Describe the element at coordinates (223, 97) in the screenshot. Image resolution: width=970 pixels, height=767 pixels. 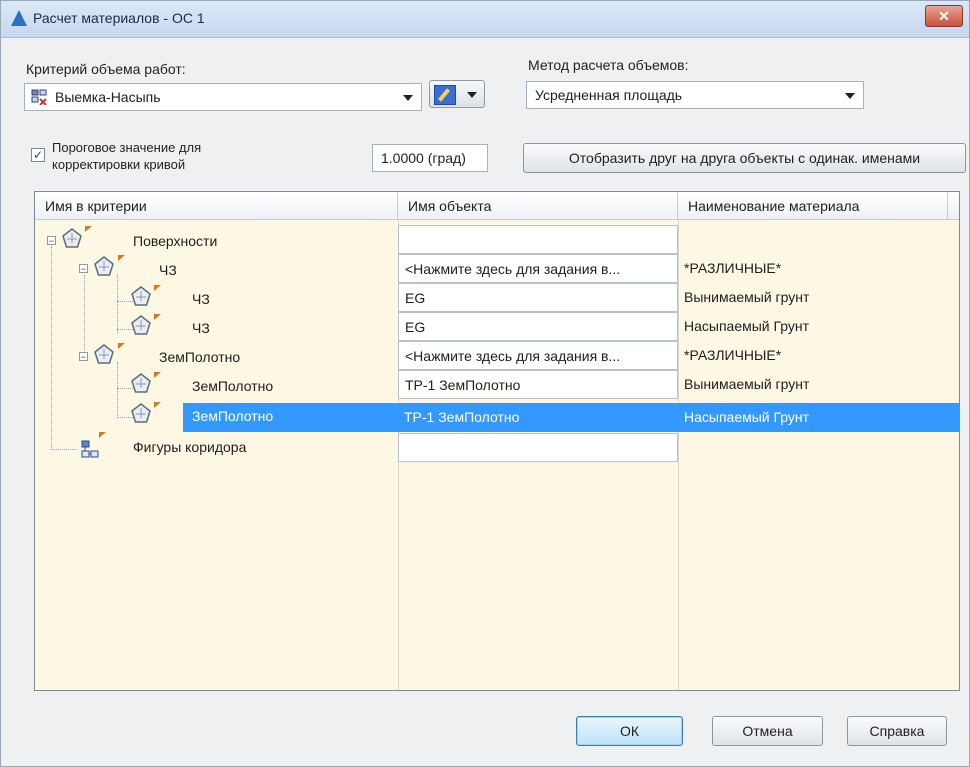
I see `criteria-combo: Выемка-Насыпь` at that location.